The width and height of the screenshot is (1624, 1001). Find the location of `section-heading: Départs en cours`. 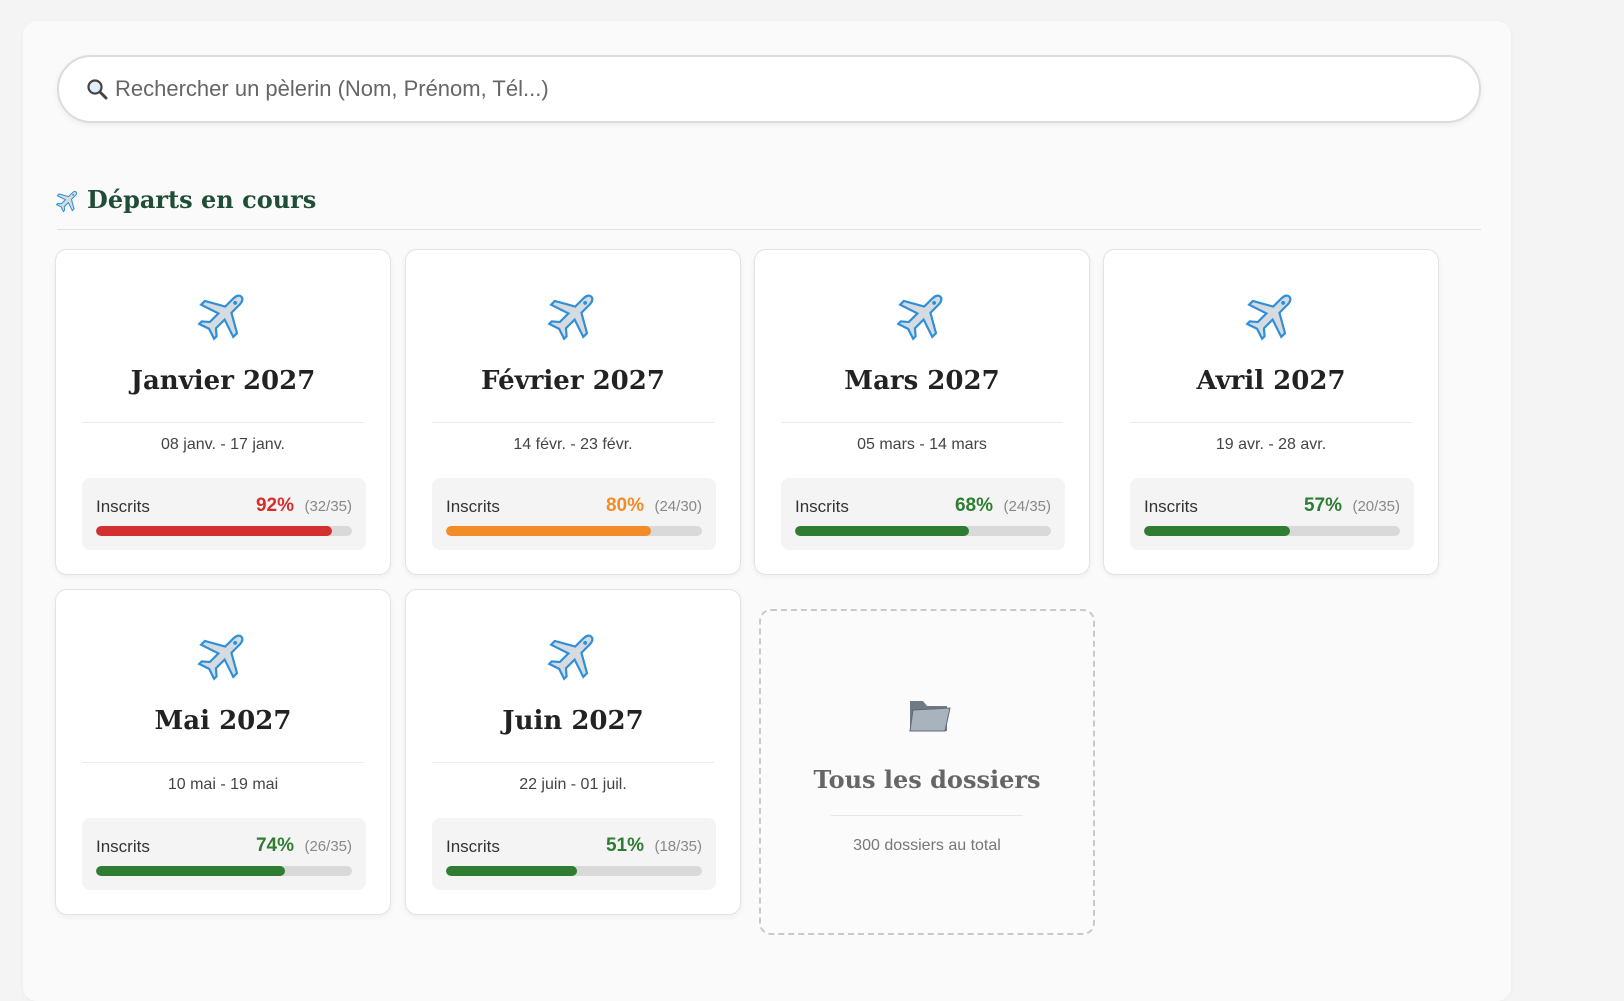

section-heading: Départs en cours is located at coordinates (185, 199).